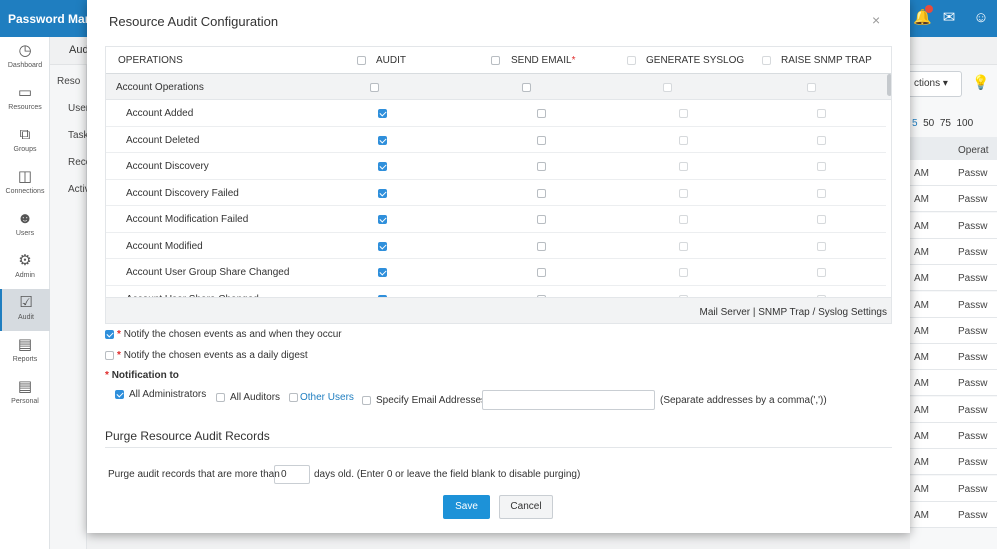  Describe the element at coordinates (109, 355) in the screenshot. I see `notify-digest-checkbox` at that location.